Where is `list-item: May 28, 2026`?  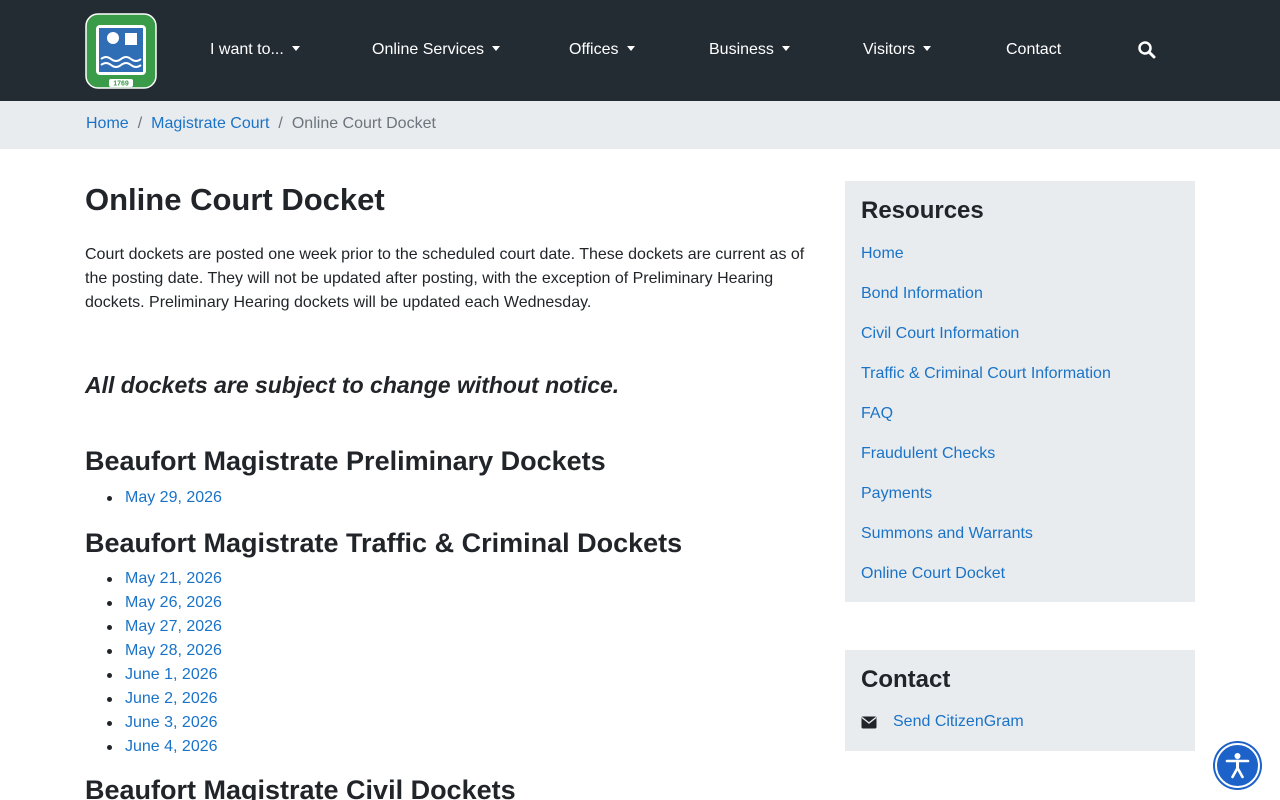
list-item: May 28, 2026 is located at coordinates (164, 651).